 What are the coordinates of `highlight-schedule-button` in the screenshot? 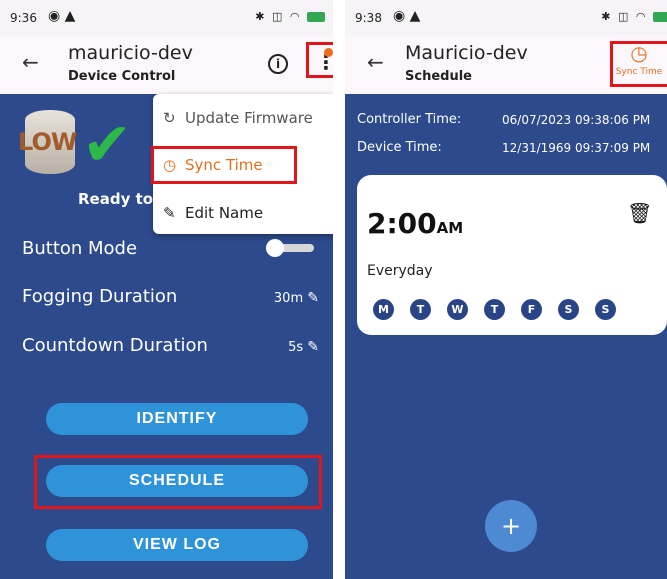 It's located at (178, 482).